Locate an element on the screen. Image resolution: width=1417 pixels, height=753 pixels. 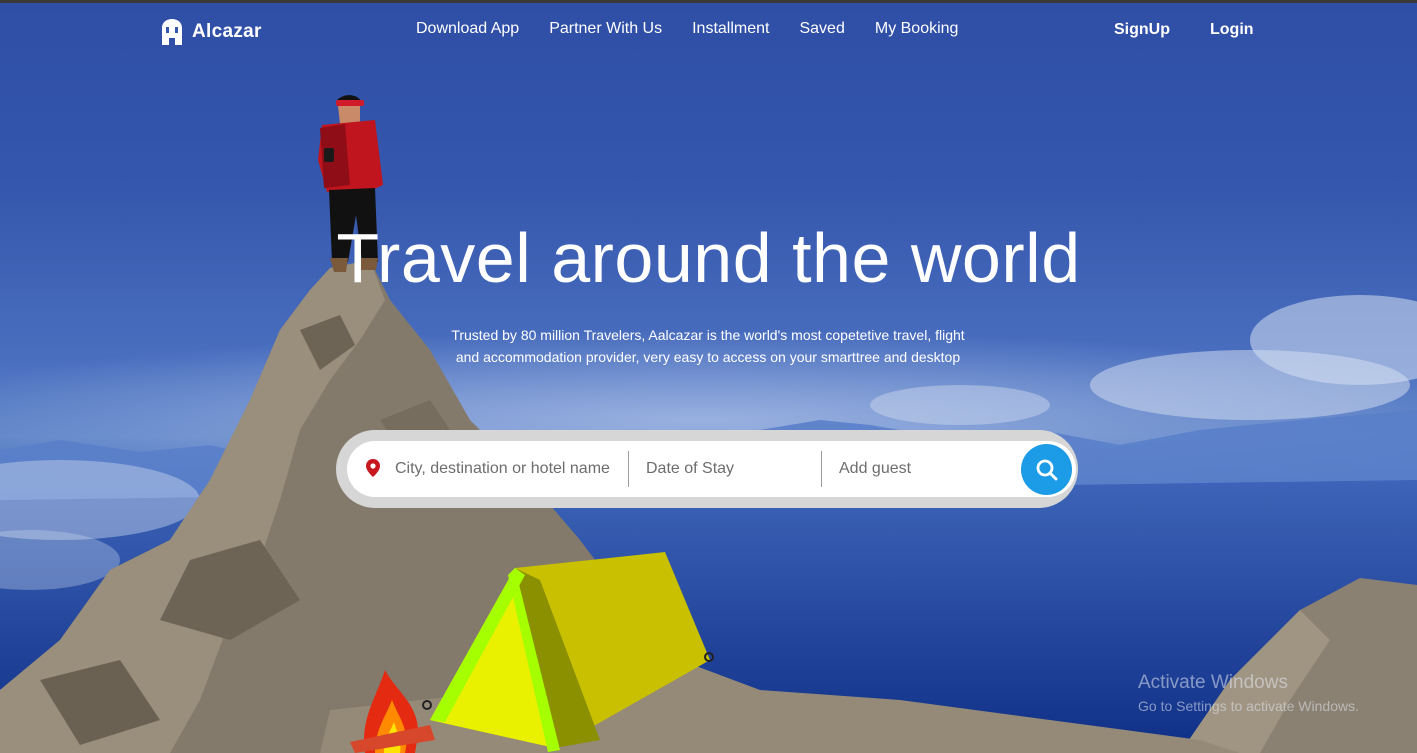
hiker-pocket is located at coordinates (329, 155).